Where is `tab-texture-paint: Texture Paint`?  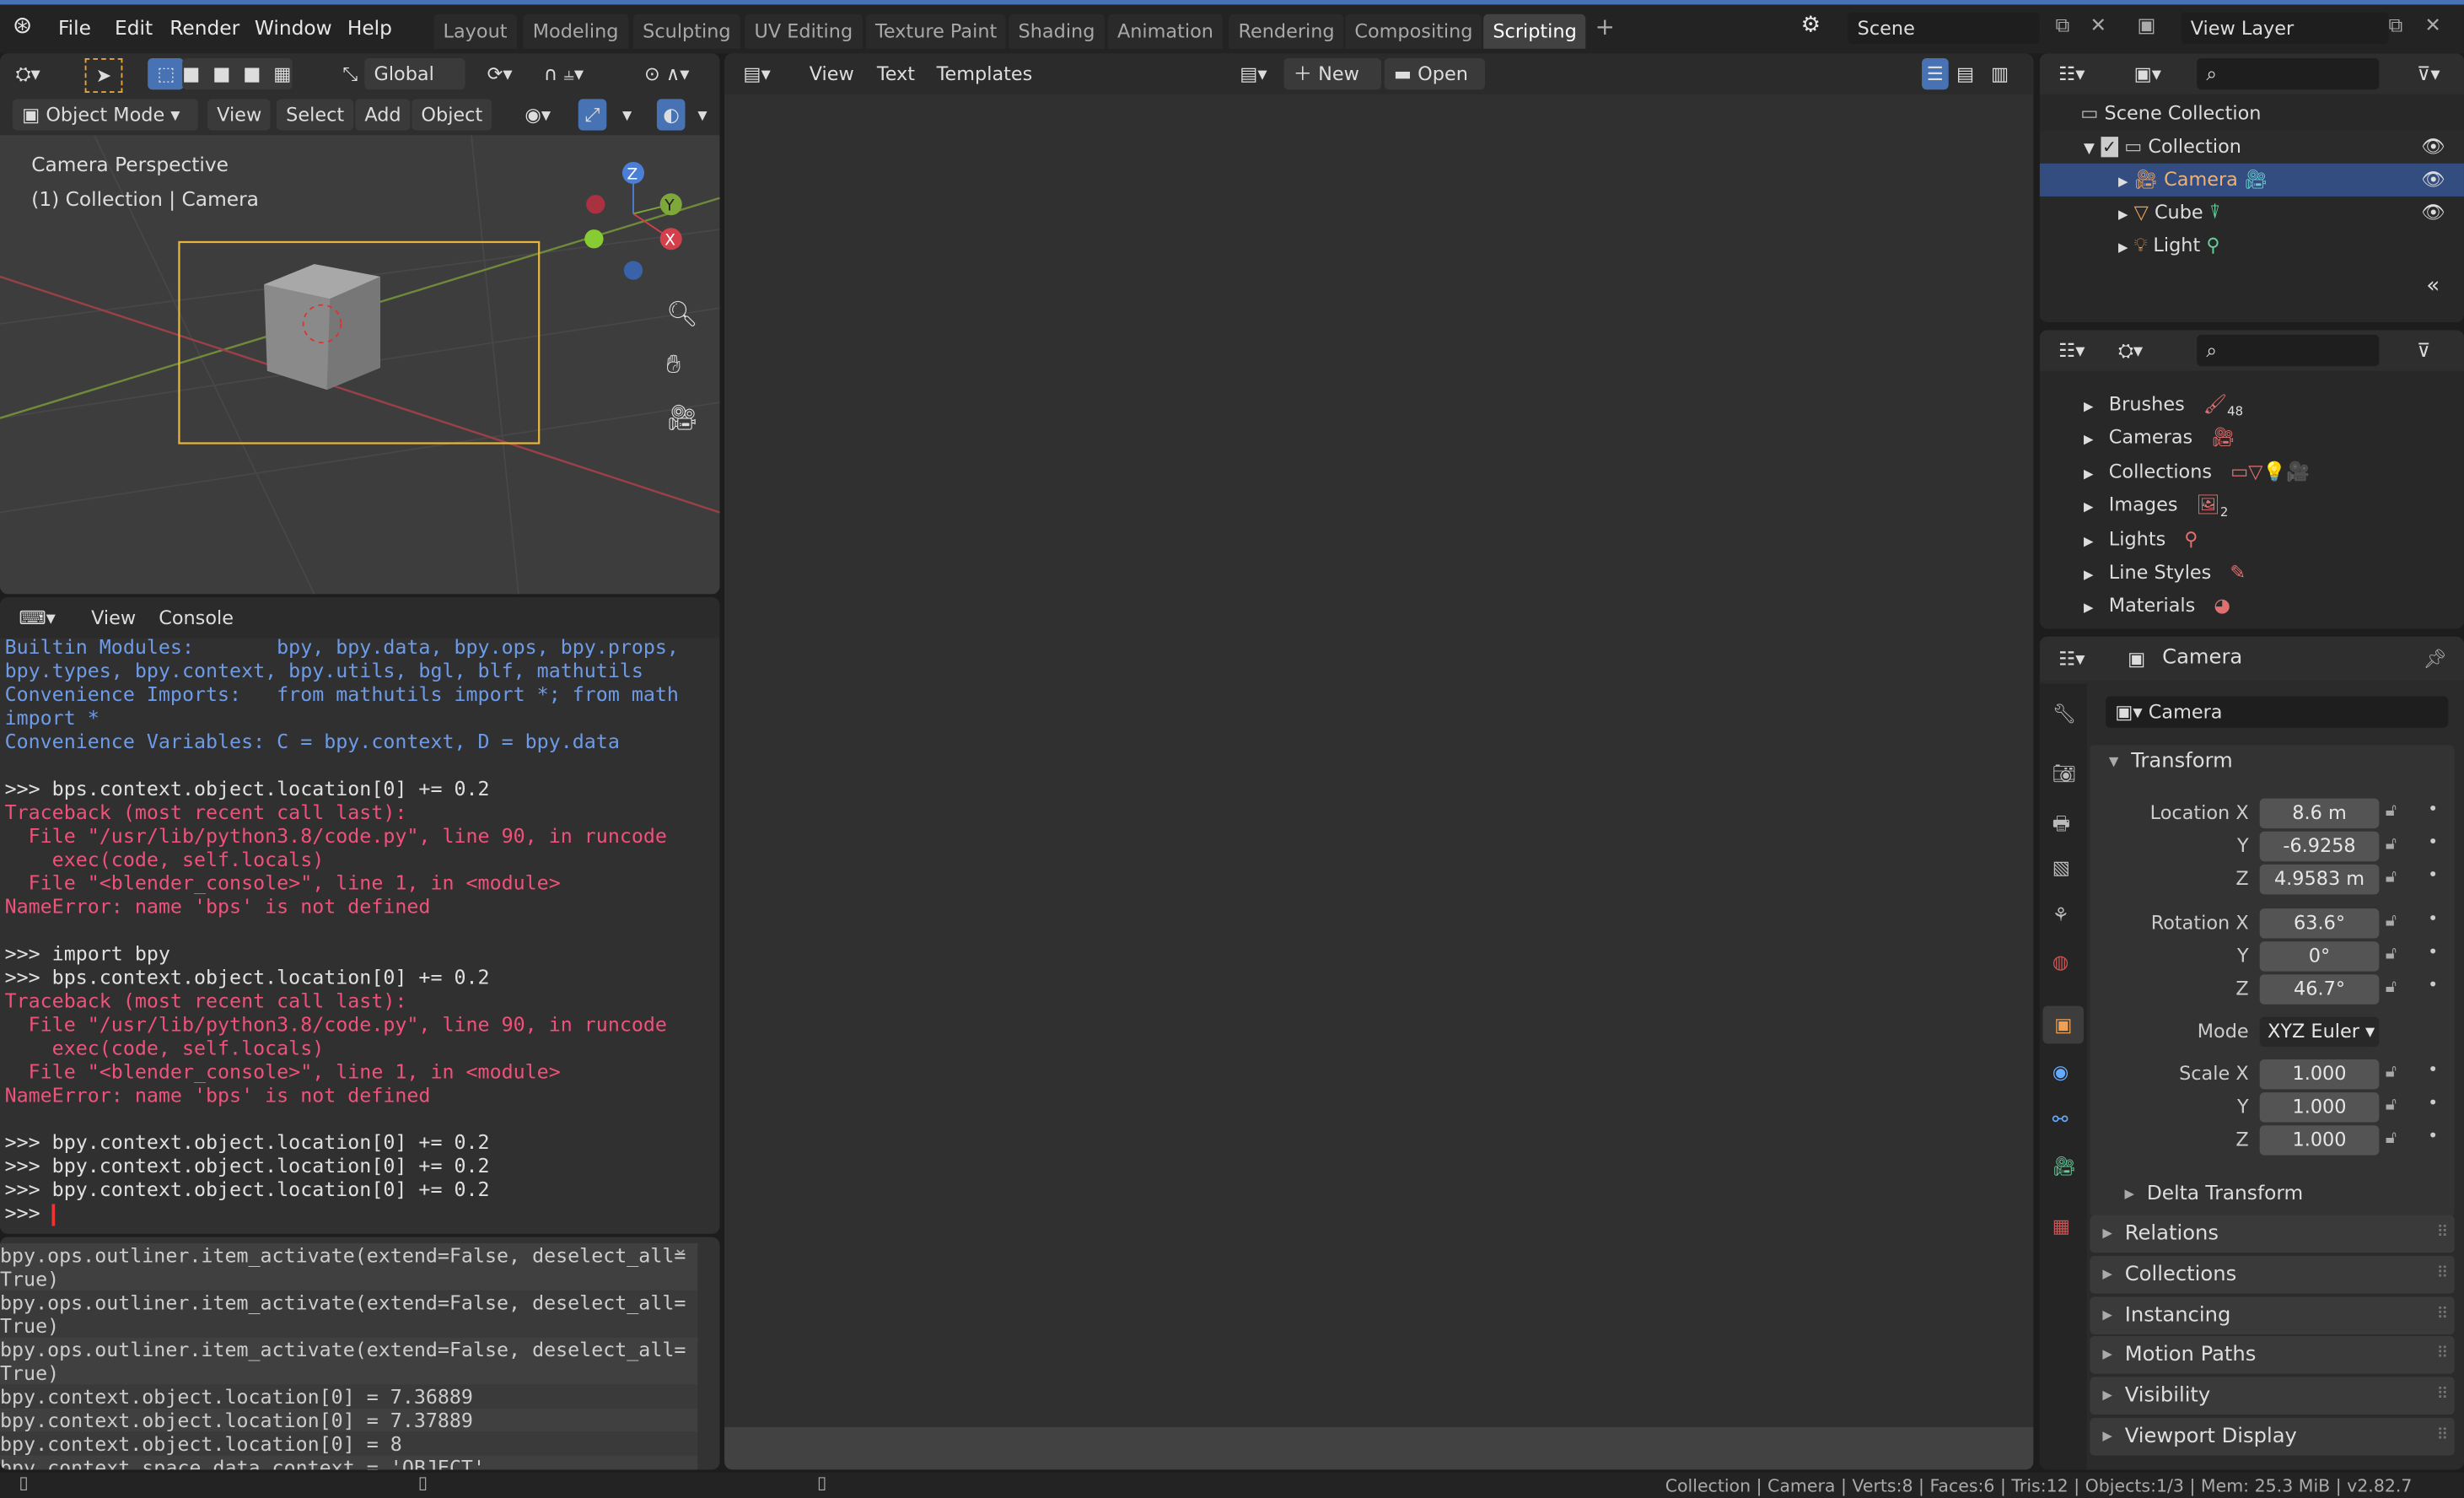 tab-texture-paint: Texture Paint is located at coordinates (936, 31).